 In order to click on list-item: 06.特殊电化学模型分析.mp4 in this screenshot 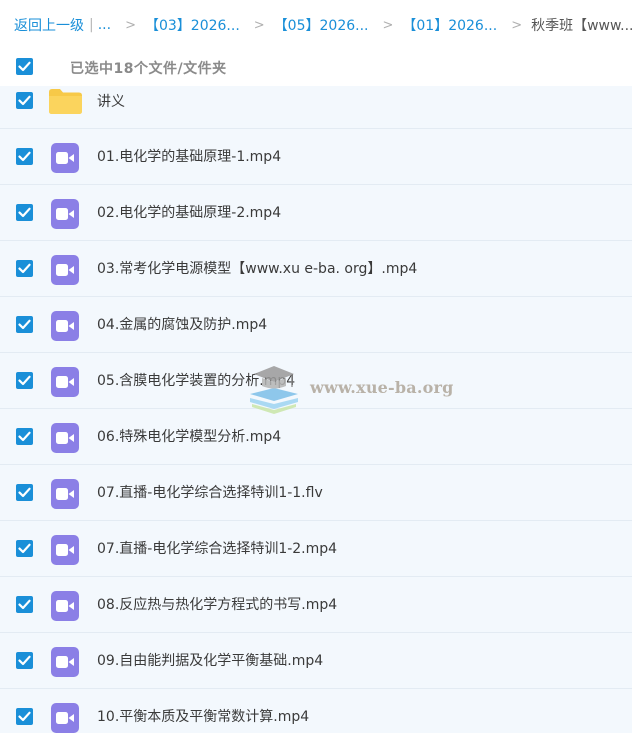, I will do `click(316, 437)`.